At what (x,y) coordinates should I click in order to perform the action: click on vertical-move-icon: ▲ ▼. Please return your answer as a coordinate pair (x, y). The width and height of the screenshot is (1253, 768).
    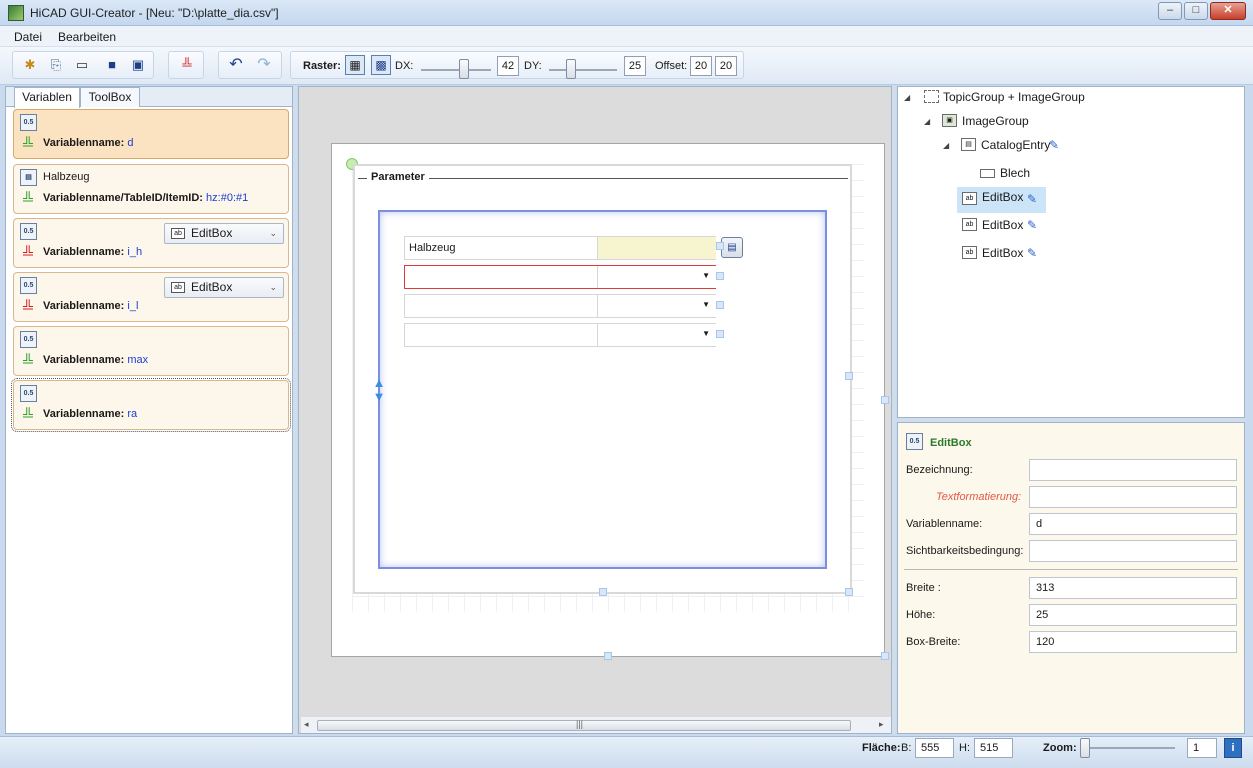
    Looking at the image, I should click on (379, 391).